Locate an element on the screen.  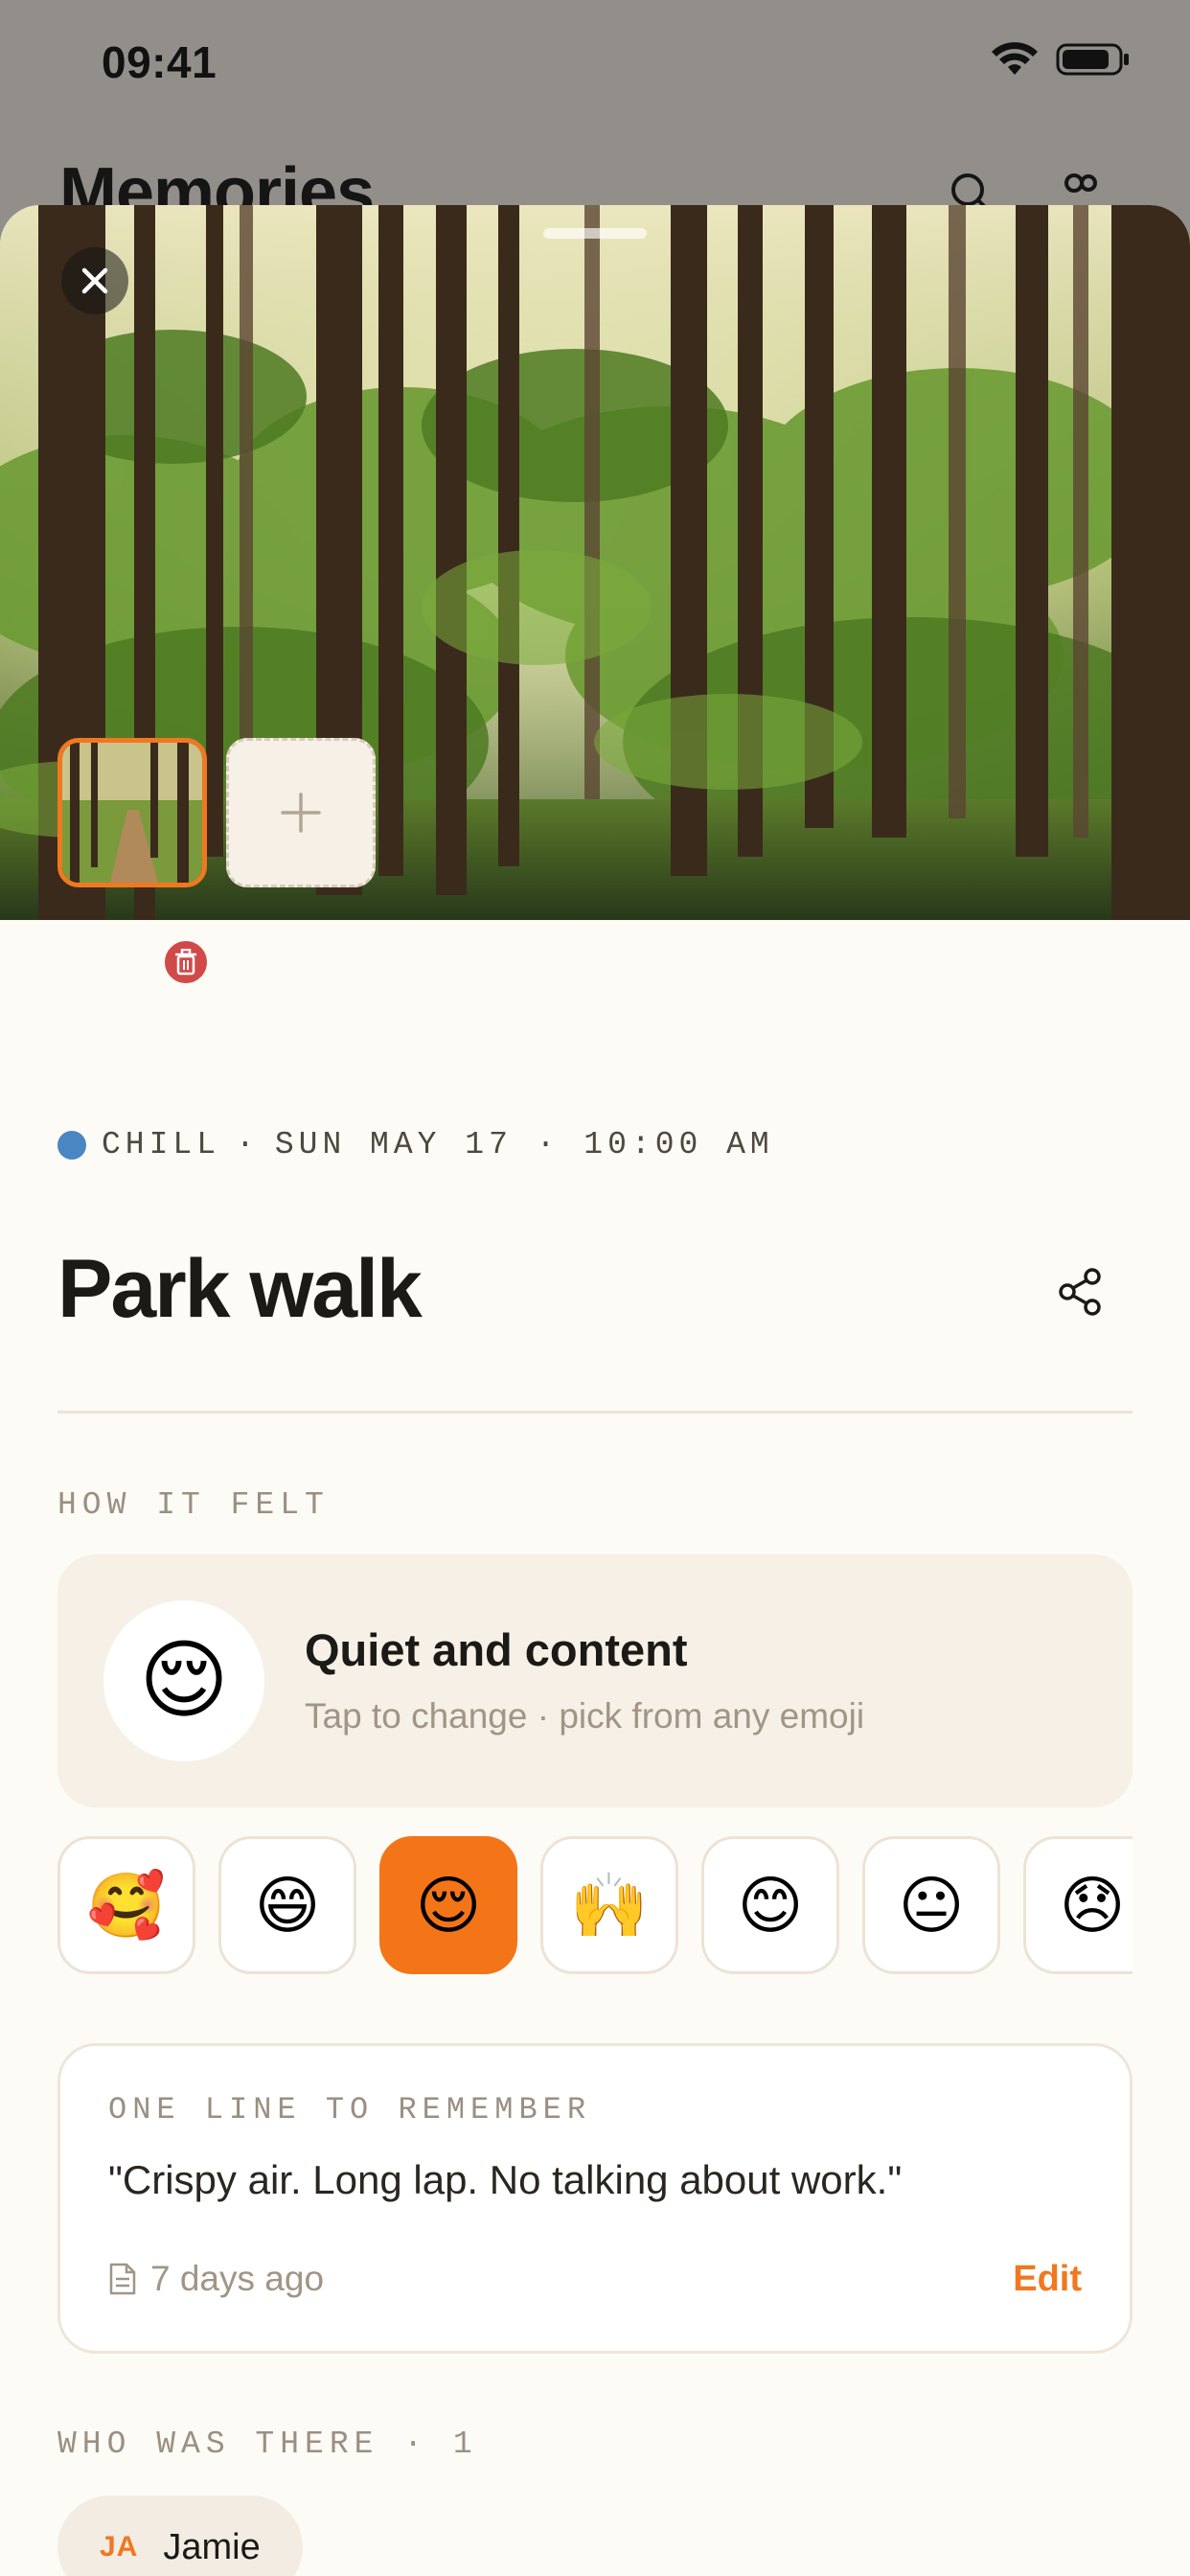
how-it-felt-label: HOW IT FELT is located at coordinates (194, 1505).